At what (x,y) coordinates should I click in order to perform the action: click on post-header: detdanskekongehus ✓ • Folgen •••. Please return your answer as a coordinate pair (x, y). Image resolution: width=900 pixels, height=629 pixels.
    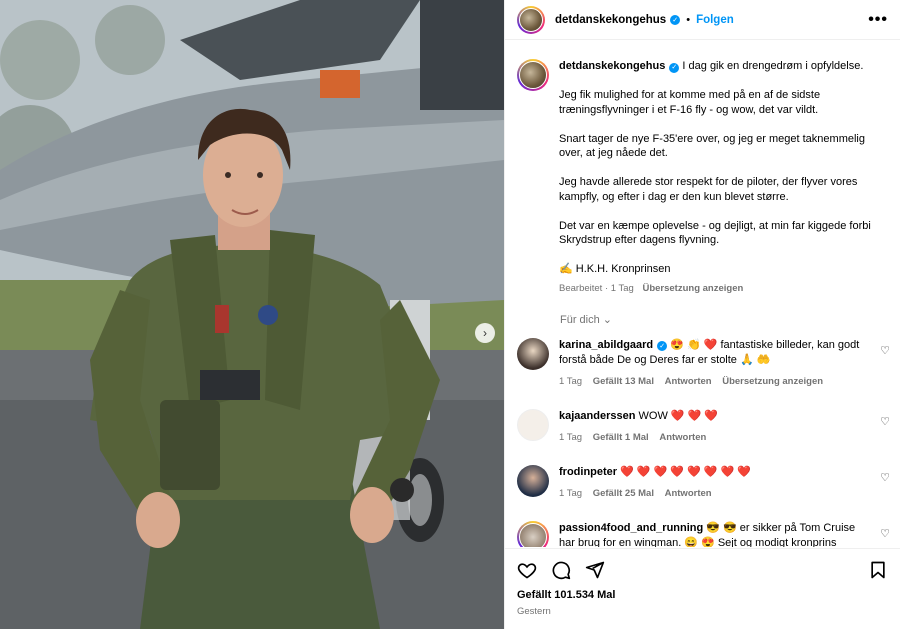
    Looking at the image, I should click on (702, 20).